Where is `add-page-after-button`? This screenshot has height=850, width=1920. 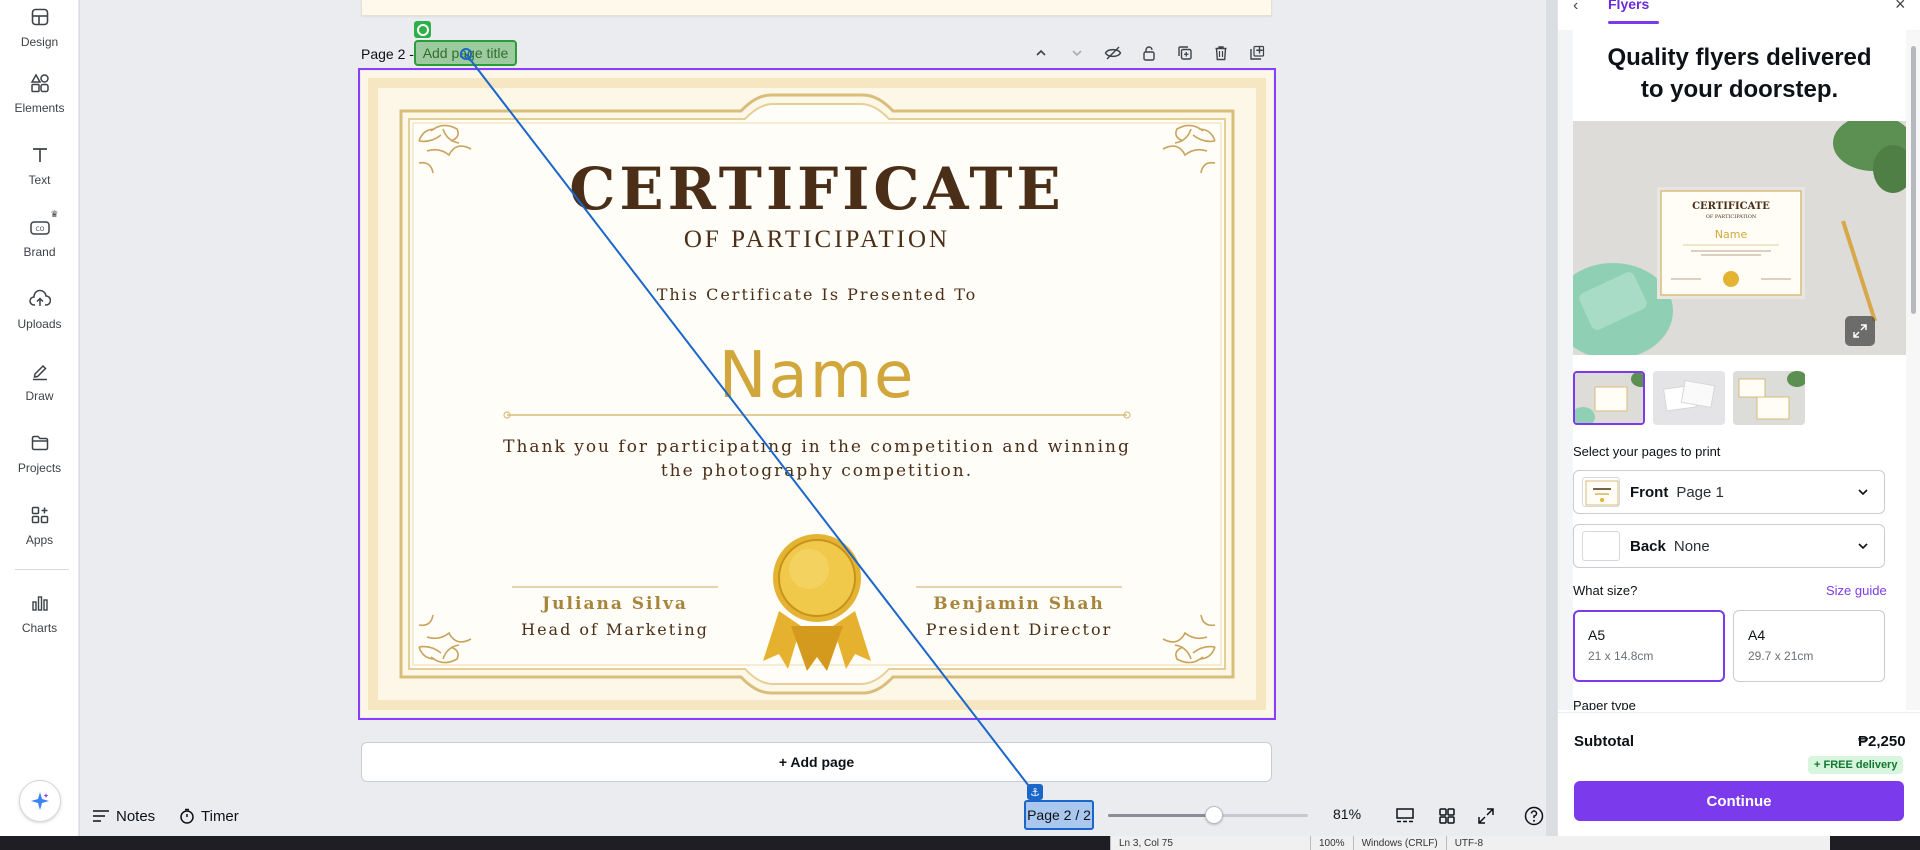 add-page-after-button is located at coordinates (1257, 53).